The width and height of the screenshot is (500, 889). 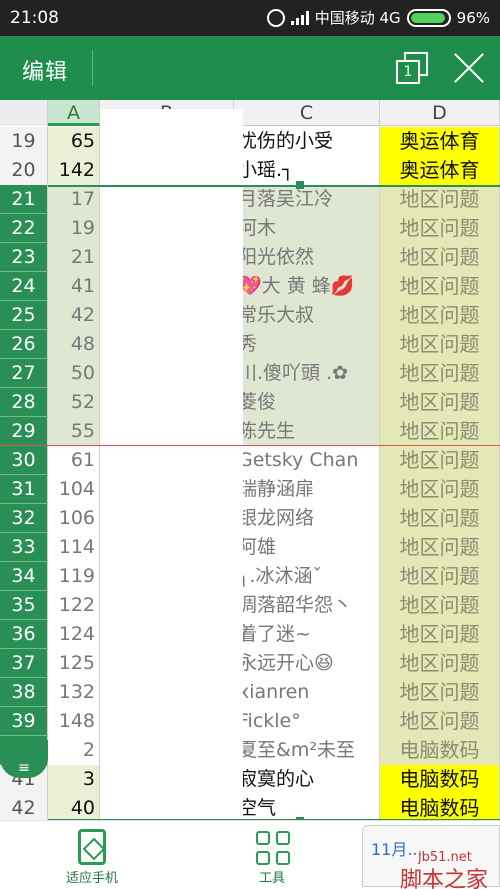 What do you see at coordinates (24, 170) in the screenshot?
I see `row-number: 20` at bounding box center [24, 170].